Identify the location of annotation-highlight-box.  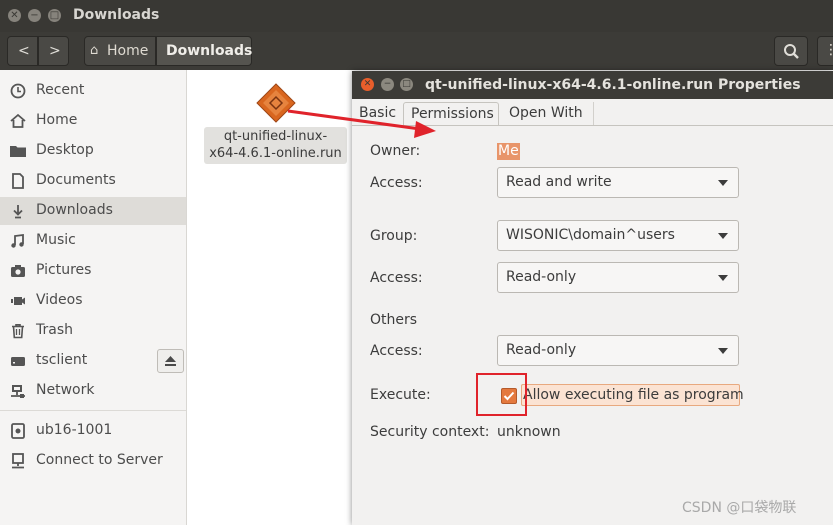
(501, 394).